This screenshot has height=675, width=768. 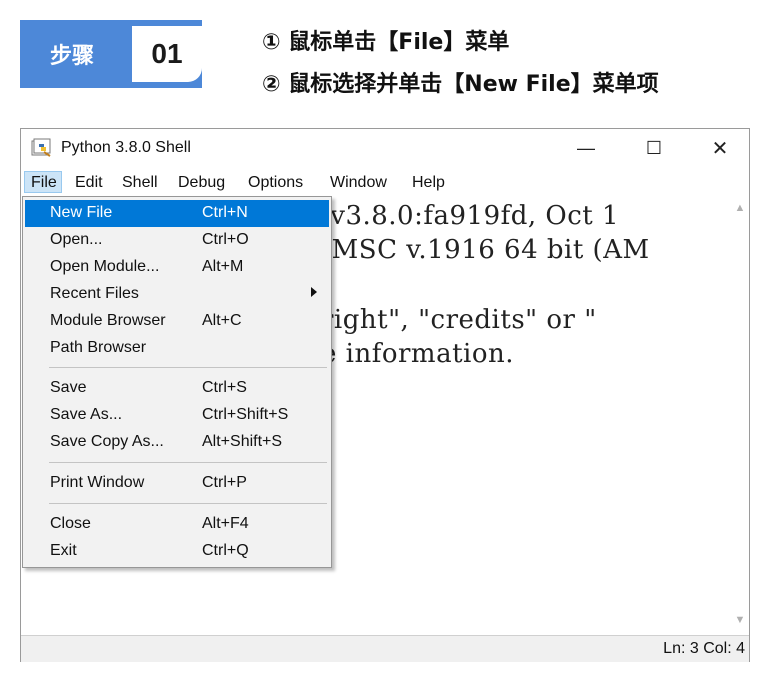 What do you see at coordinates (63, 550) in the screenshot?
I see `menu-item-label: Exit` at bounding box center [63, 550].